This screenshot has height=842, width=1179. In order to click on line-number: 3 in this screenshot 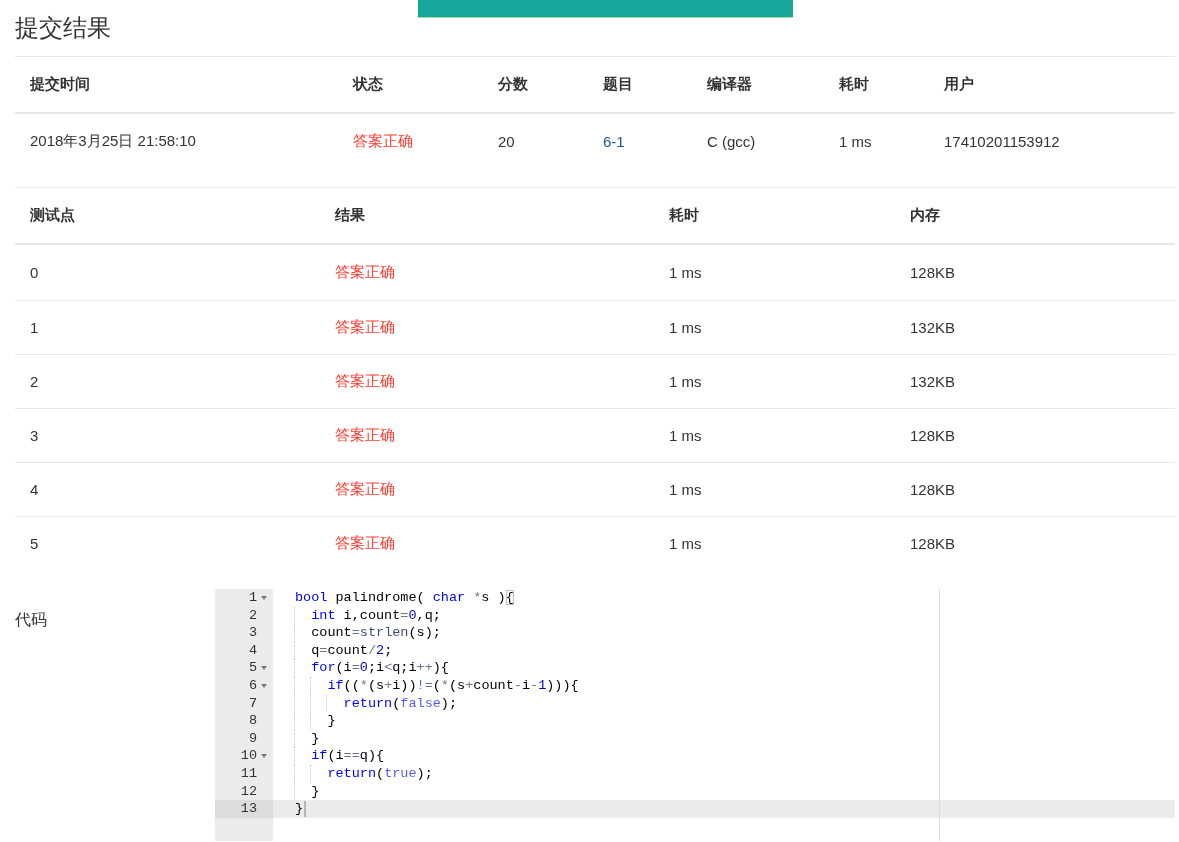, I will do `click(252, 633)`.